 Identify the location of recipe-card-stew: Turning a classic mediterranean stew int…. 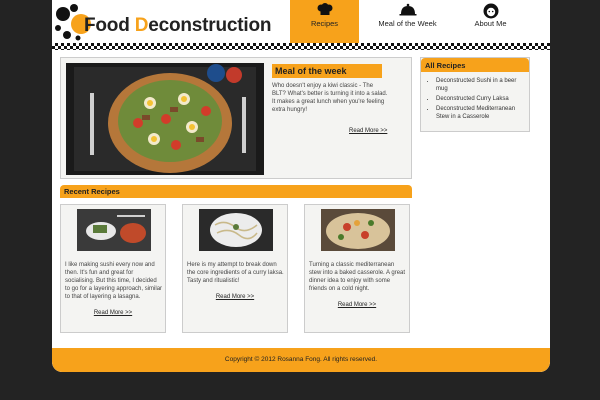
(357, 268).